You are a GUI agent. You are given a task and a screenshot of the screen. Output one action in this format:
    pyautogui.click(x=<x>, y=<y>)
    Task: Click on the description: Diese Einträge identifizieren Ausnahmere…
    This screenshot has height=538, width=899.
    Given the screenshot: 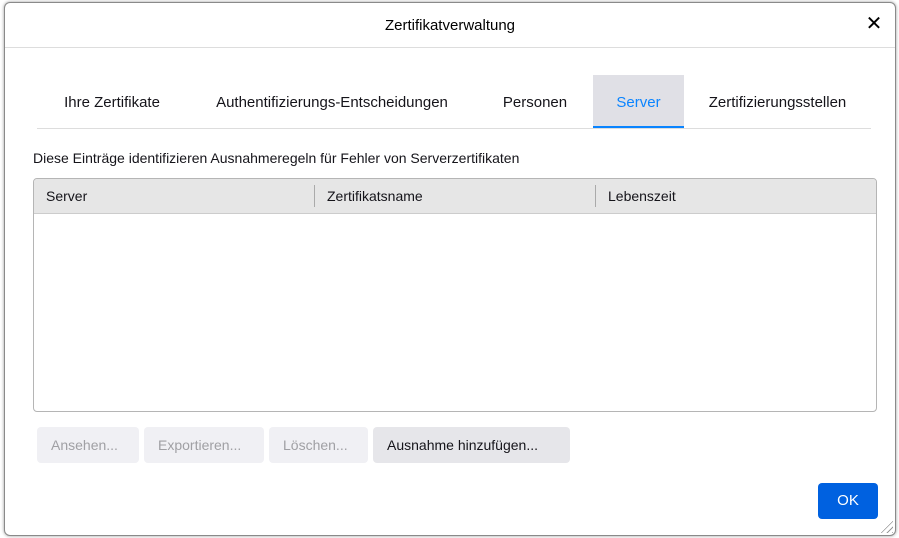 What is the action you would take?
    pyautogui.click(x=276, y=158)
    